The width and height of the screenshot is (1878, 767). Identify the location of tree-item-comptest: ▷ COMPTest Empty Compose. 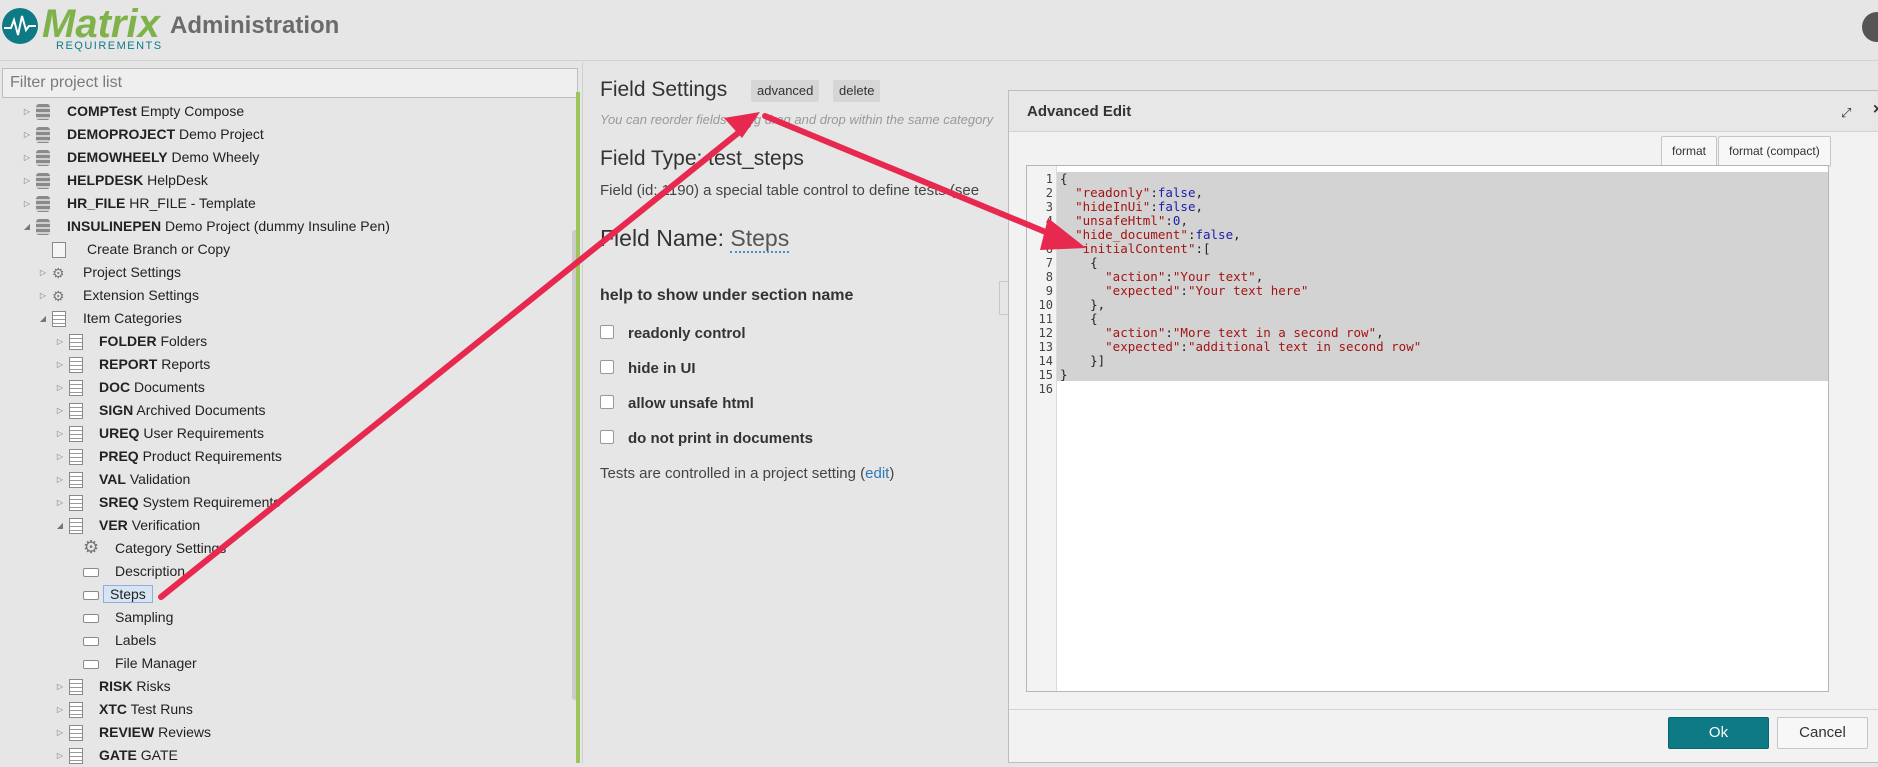
(133, 111).